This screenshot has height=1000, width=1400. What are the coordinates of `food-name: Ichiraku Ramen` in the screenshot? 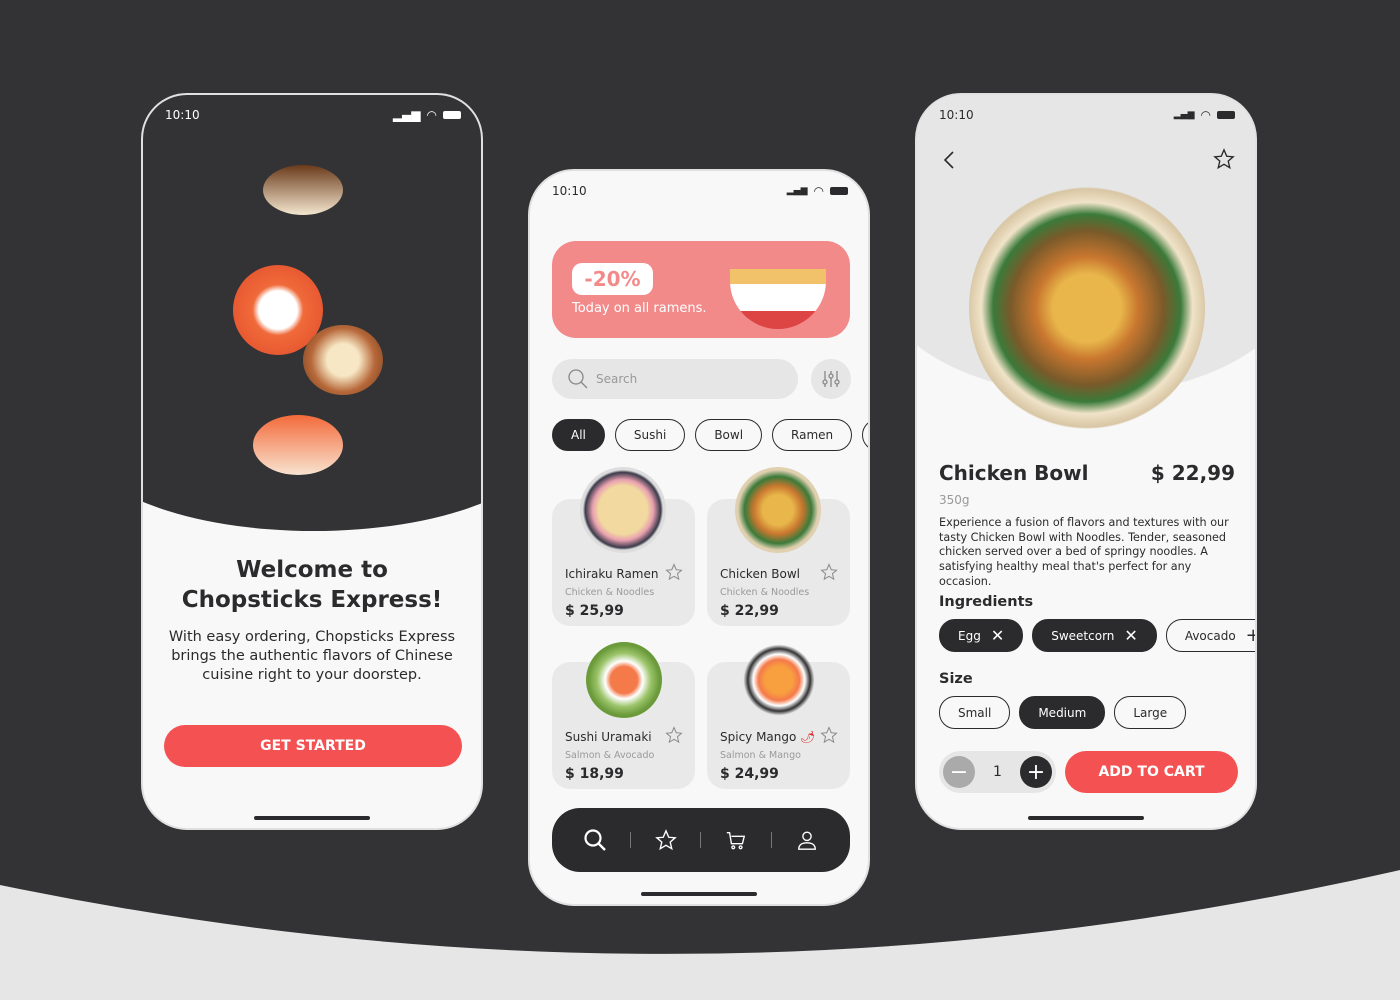 It's located at (612, 574).